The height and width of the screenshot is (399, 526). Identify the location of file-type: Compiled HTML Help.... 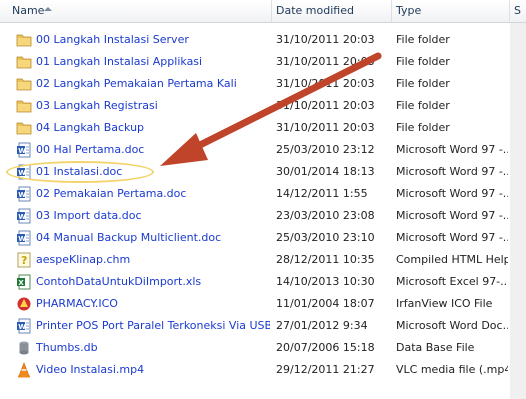
(452, 259).